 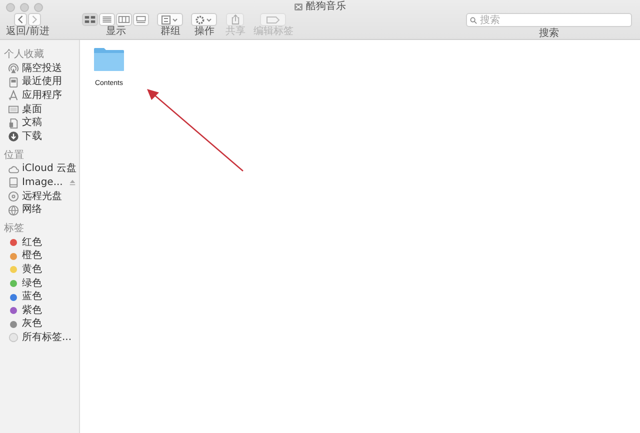 What do you see at coordinates (42, 82) in the screenshot?
I see `sidebar-item: 最近使用` at bounding box center [42, 82].